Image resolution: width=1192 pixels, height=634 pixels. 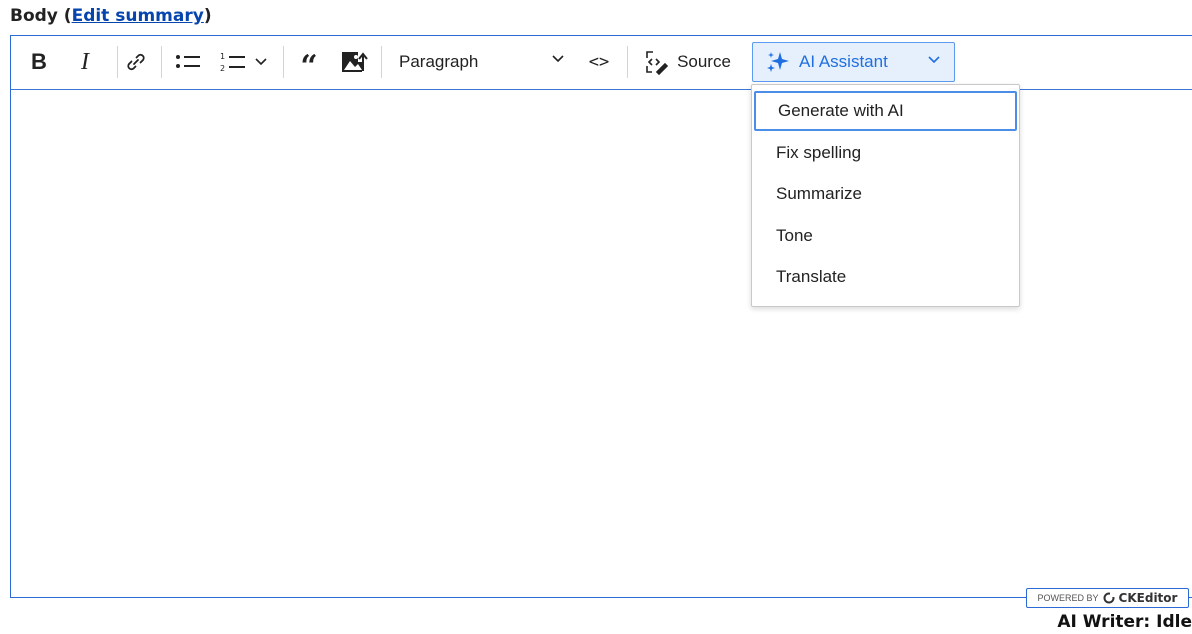 I want to click on bold-button: B, so click(x=39, y=62).